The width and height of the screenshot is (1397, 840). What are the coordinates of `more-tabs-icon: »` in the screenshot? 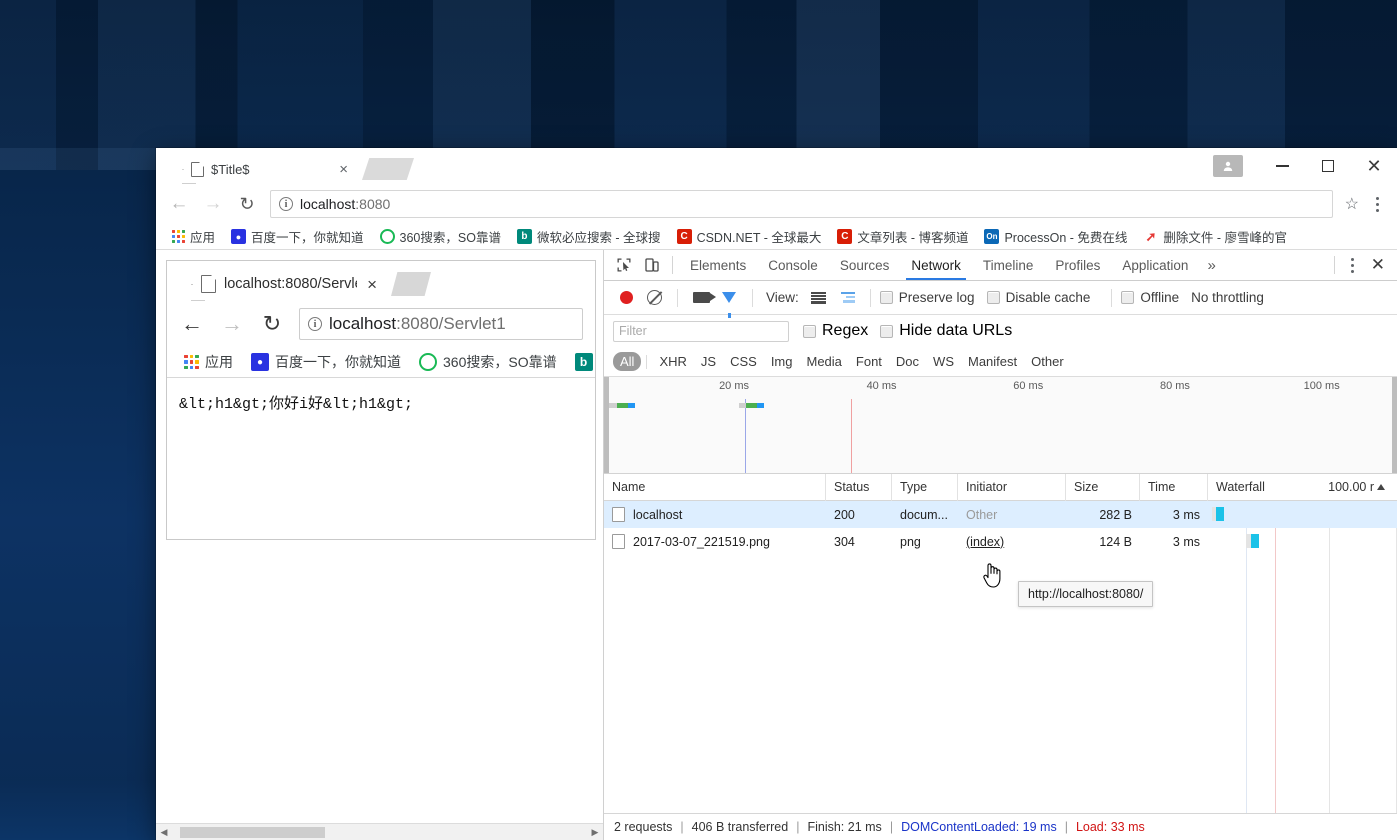 It's located at (1211, 265).